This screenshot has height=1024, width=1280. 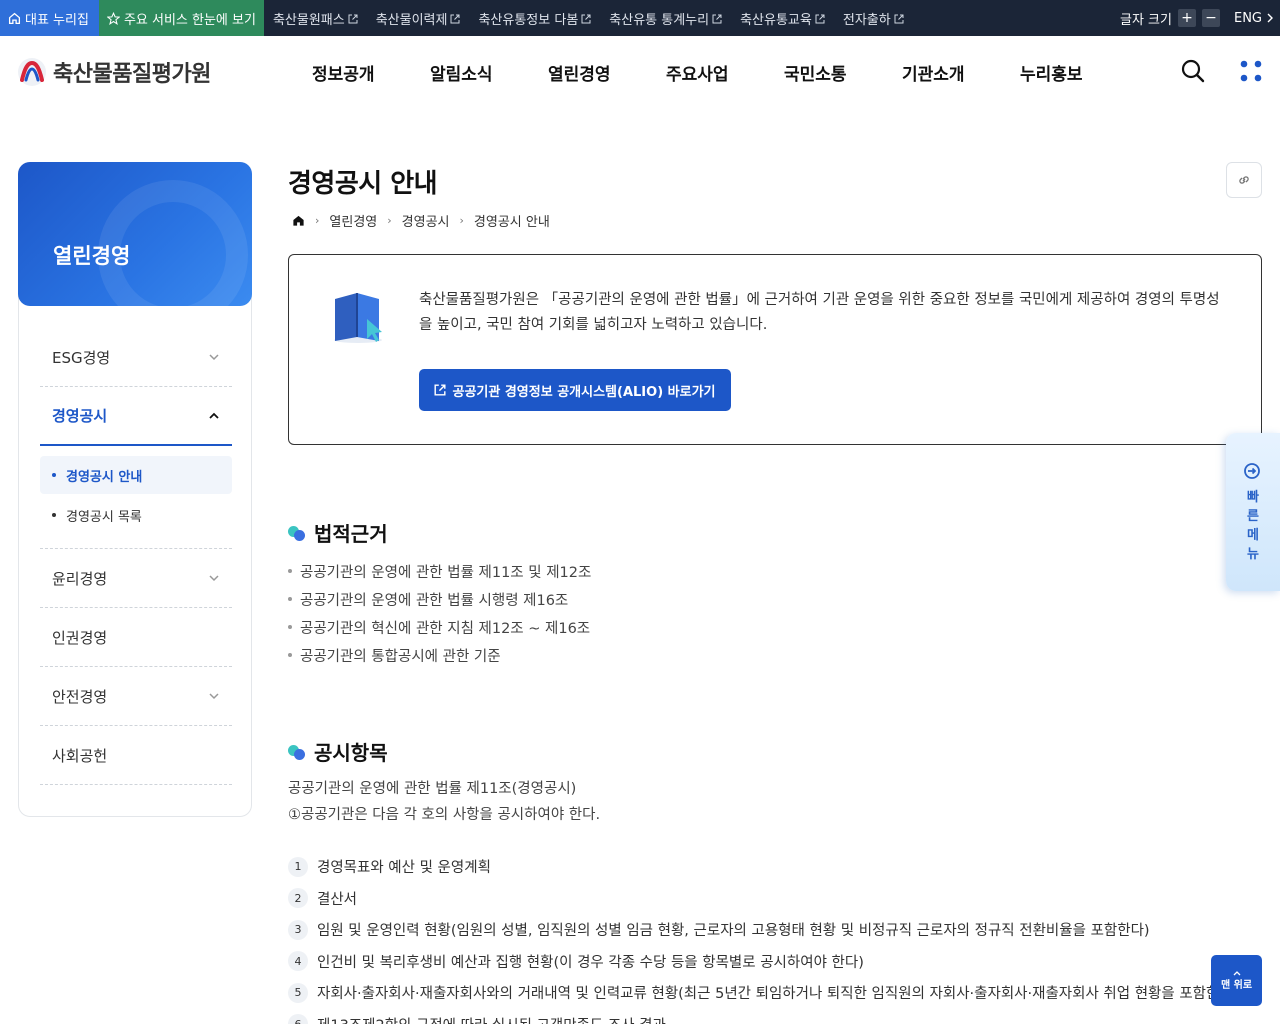 What do you see at coordinates (873, 18) in the screenshot?
I see `family-link-shipping: 전자출하` at bounding box center [873, 18].